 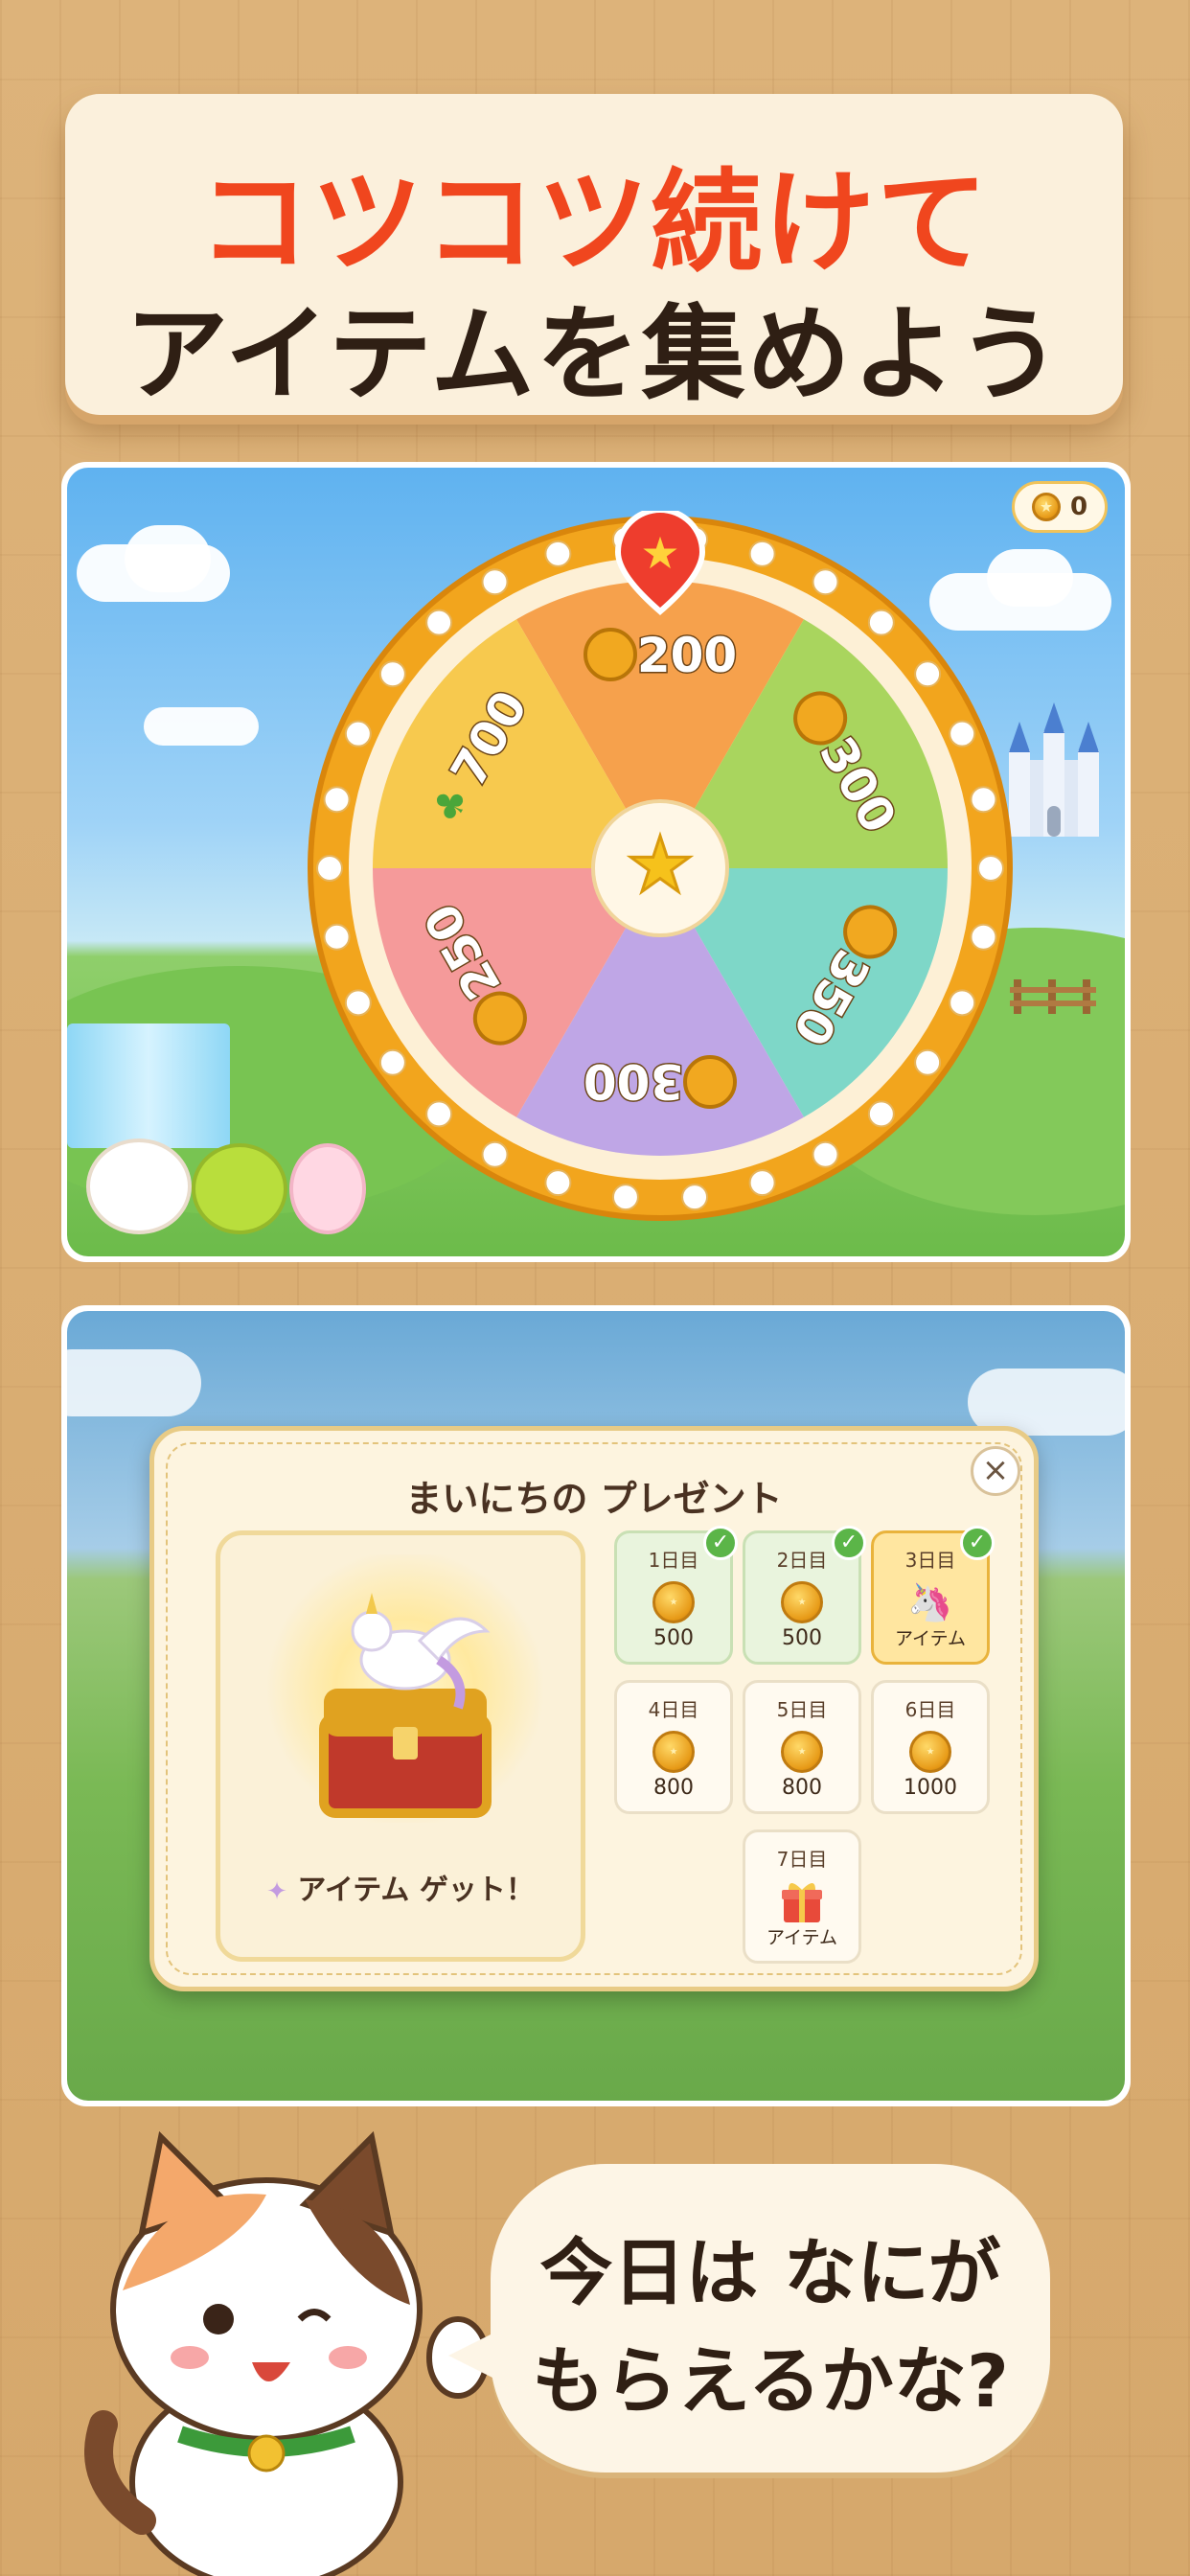 I want to click on unicorn-icon: 🦄, so click(x=930, y=1602).